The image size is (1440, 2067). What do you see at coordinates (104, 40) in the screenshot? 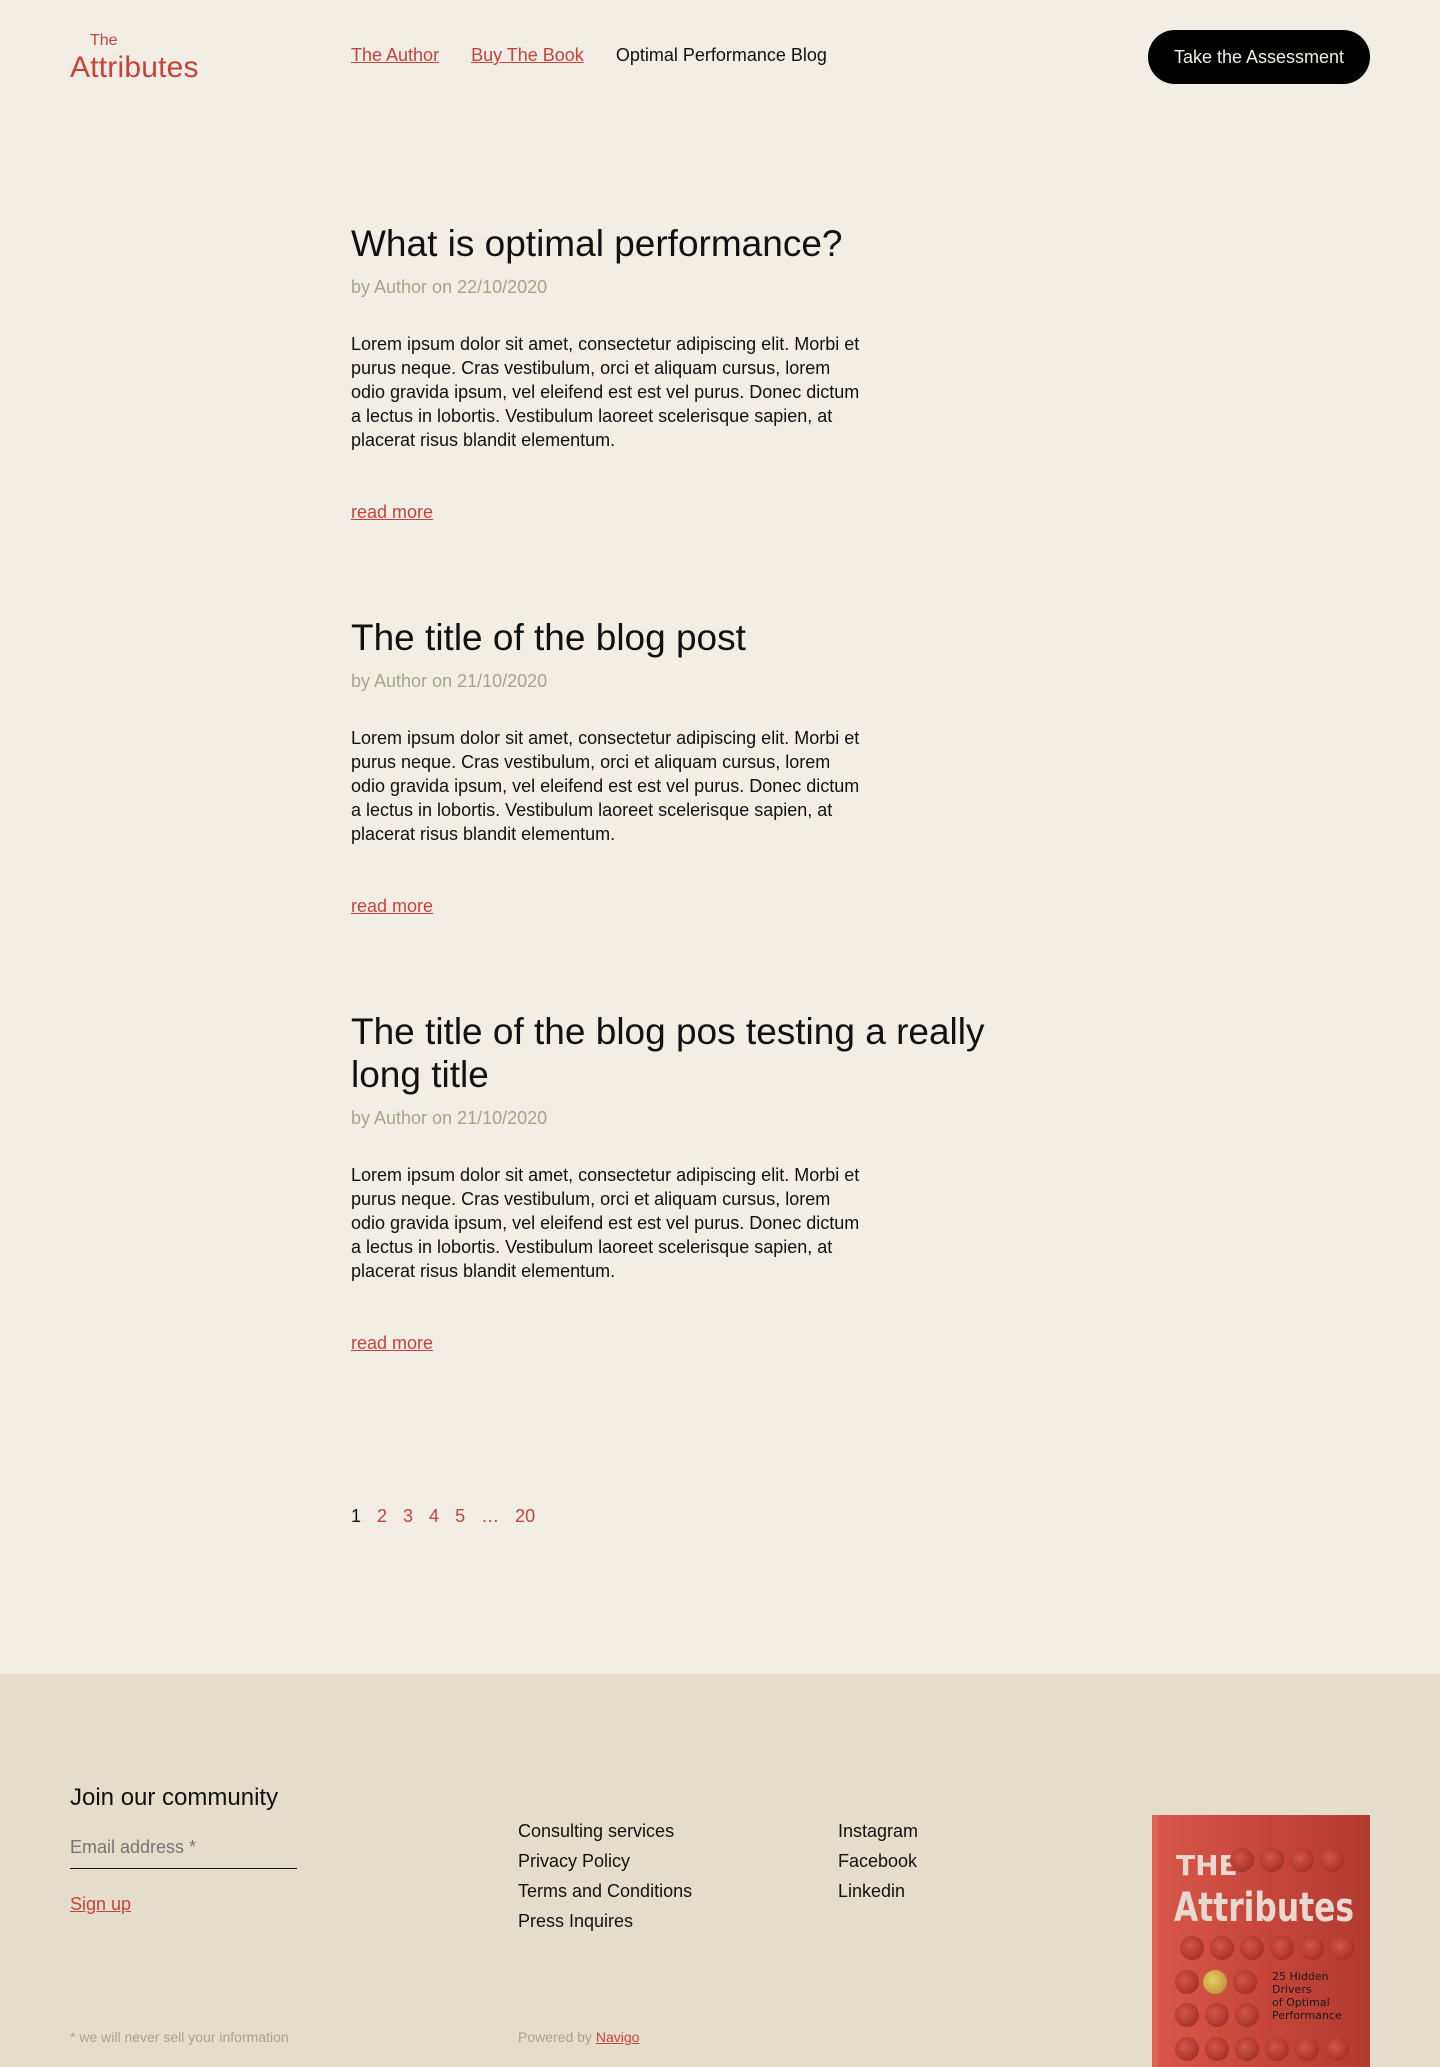
I see `logo-prefix: The` at bounding box center [104, 40].